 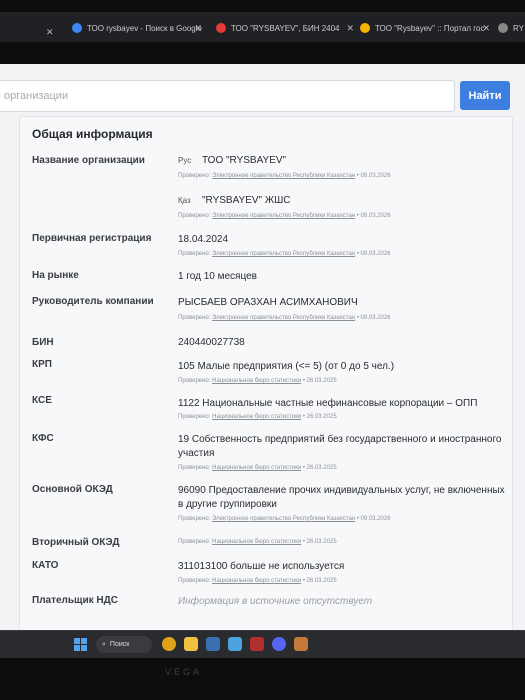 I want to click on taskbar-search: ⌕ Поиск, so click(x=124, y=644).